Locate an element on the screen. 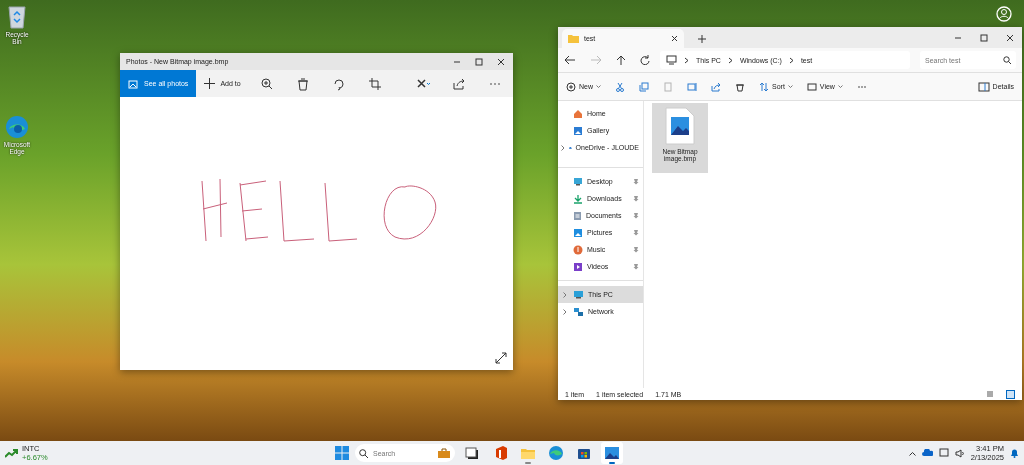 Image resolution: width=1024 pixels, height=465 pixels. task-view-icon is located at coordinates (472, 453).